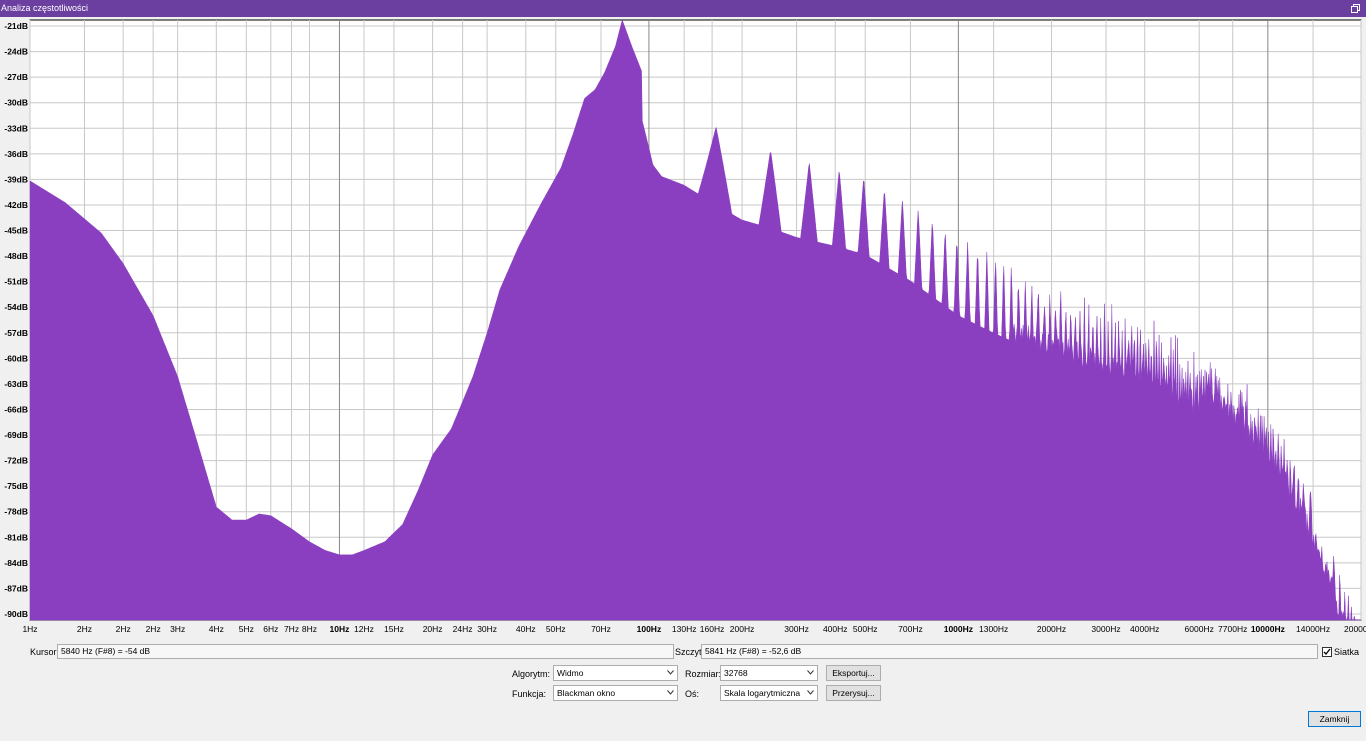 The image size is (1366, 741). Describe the element at coordinates (365, 651) in the screenshot. I see `cursor-value-field: 5840 Hz (F#8) = -54 dB` at that location.